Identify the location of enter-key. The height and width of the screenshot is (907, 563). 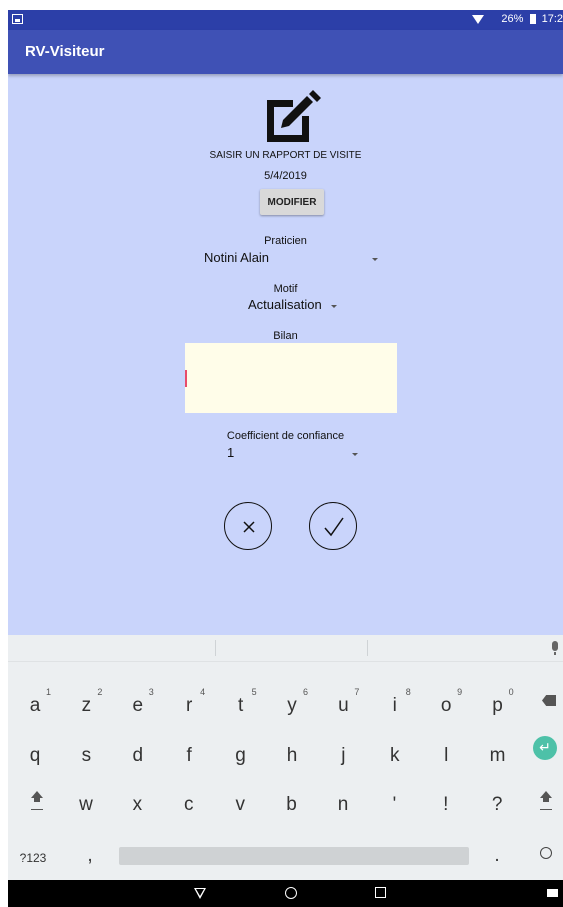
(545, 748).